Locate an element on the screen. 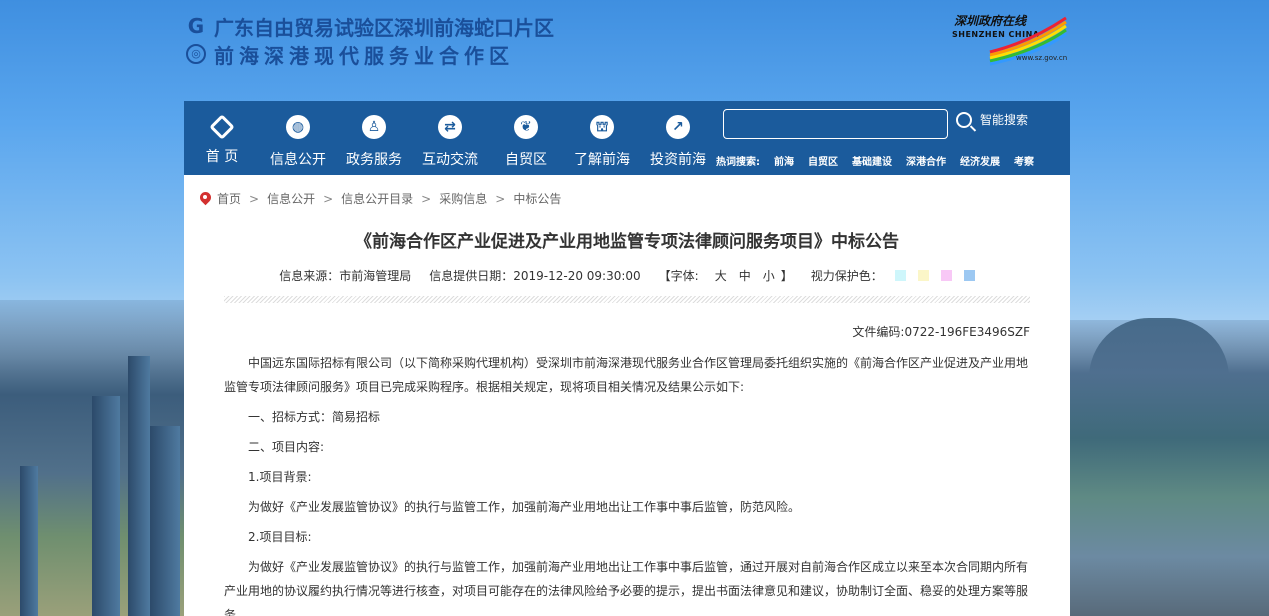 This screenshot has width=1269, height=616. brand-line2: 前海深港现代服务业合作区 is located at coordinates (364, 55).